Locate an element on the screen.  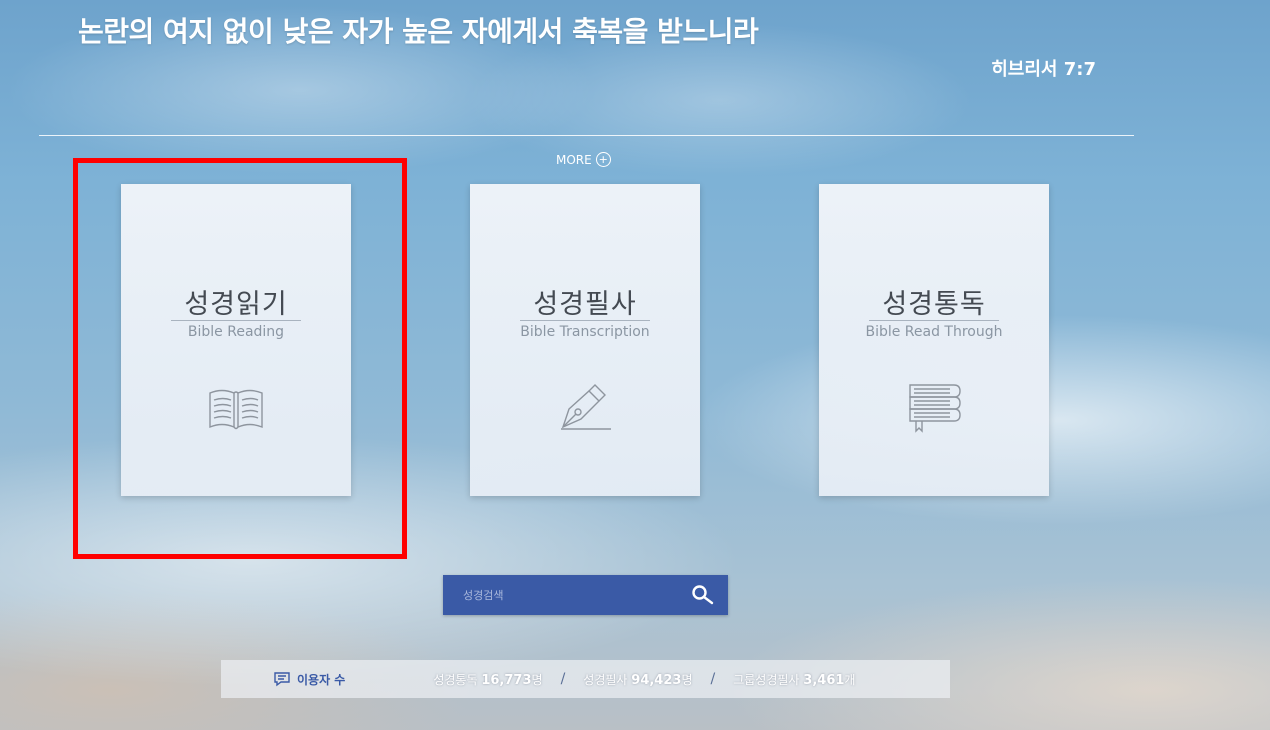
stat-name: 성경통독 is located at coordinates (455, 679).